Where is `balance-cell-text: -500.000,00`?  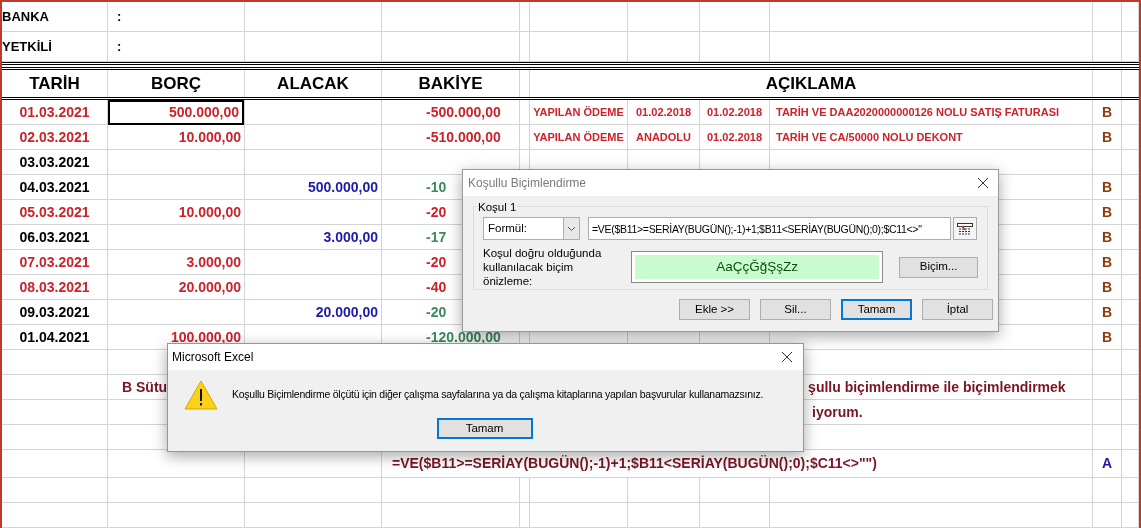
balance-cell-text: -500.000,00 is located at coordinates (463, 112).